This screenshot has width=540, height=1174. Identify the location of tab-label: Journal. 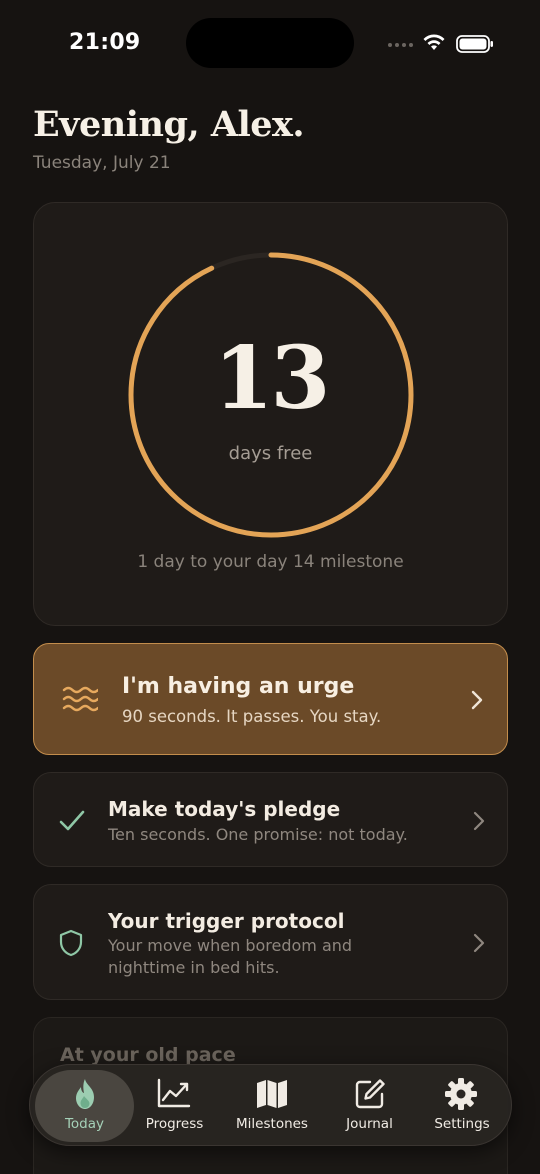
(369, 1124).